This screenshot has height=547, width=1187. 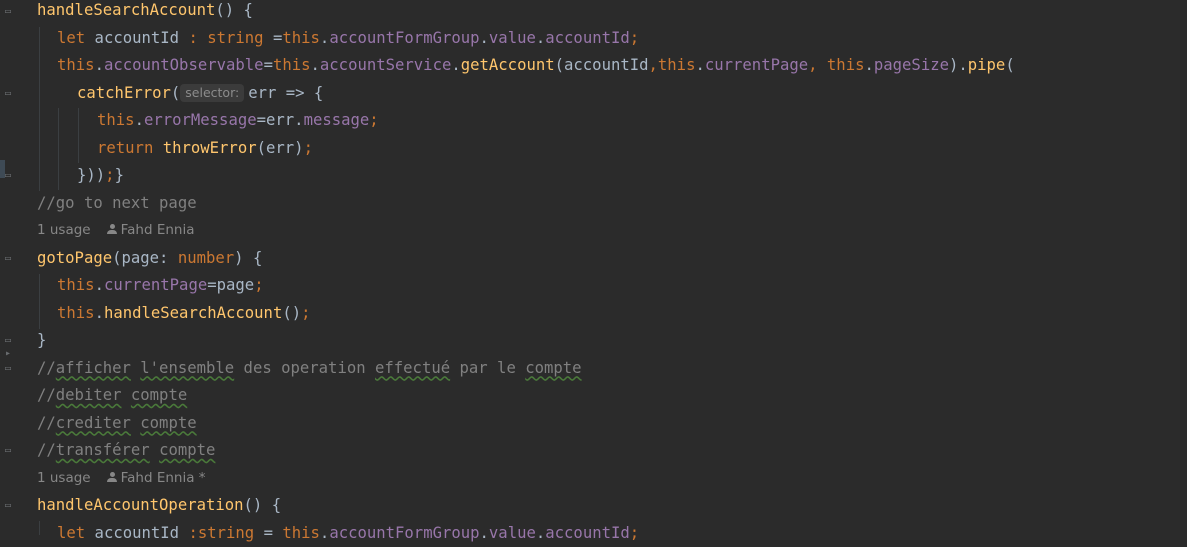 I want to click on author-name: Fahd Ennia, so click(x=158, y=230).